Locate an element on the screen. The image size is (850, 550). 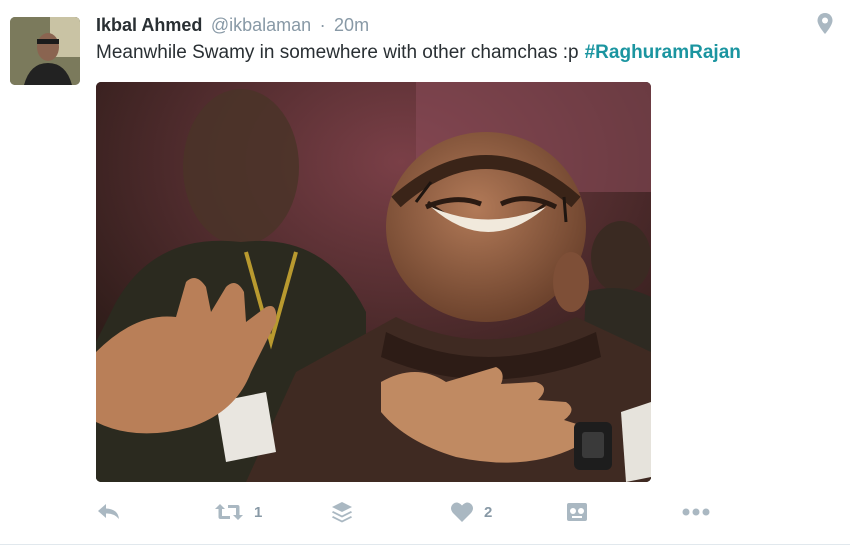
author-name: Ikbal Ahmed is located at coordinates (149, 25).